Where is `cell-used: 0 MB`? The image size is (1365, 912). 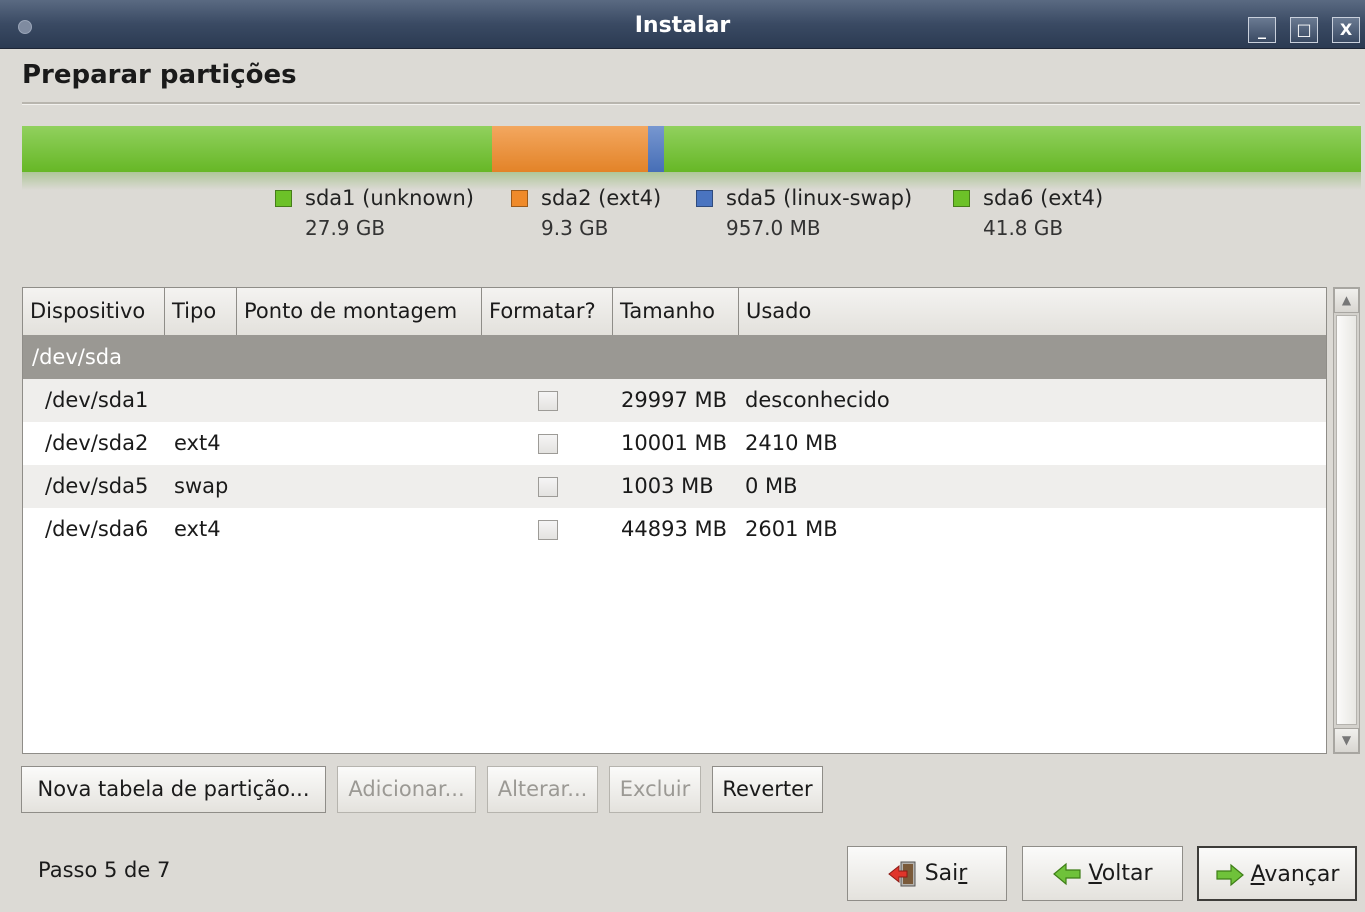 cell-used: 0 MB is located at coordinates (771, 486).